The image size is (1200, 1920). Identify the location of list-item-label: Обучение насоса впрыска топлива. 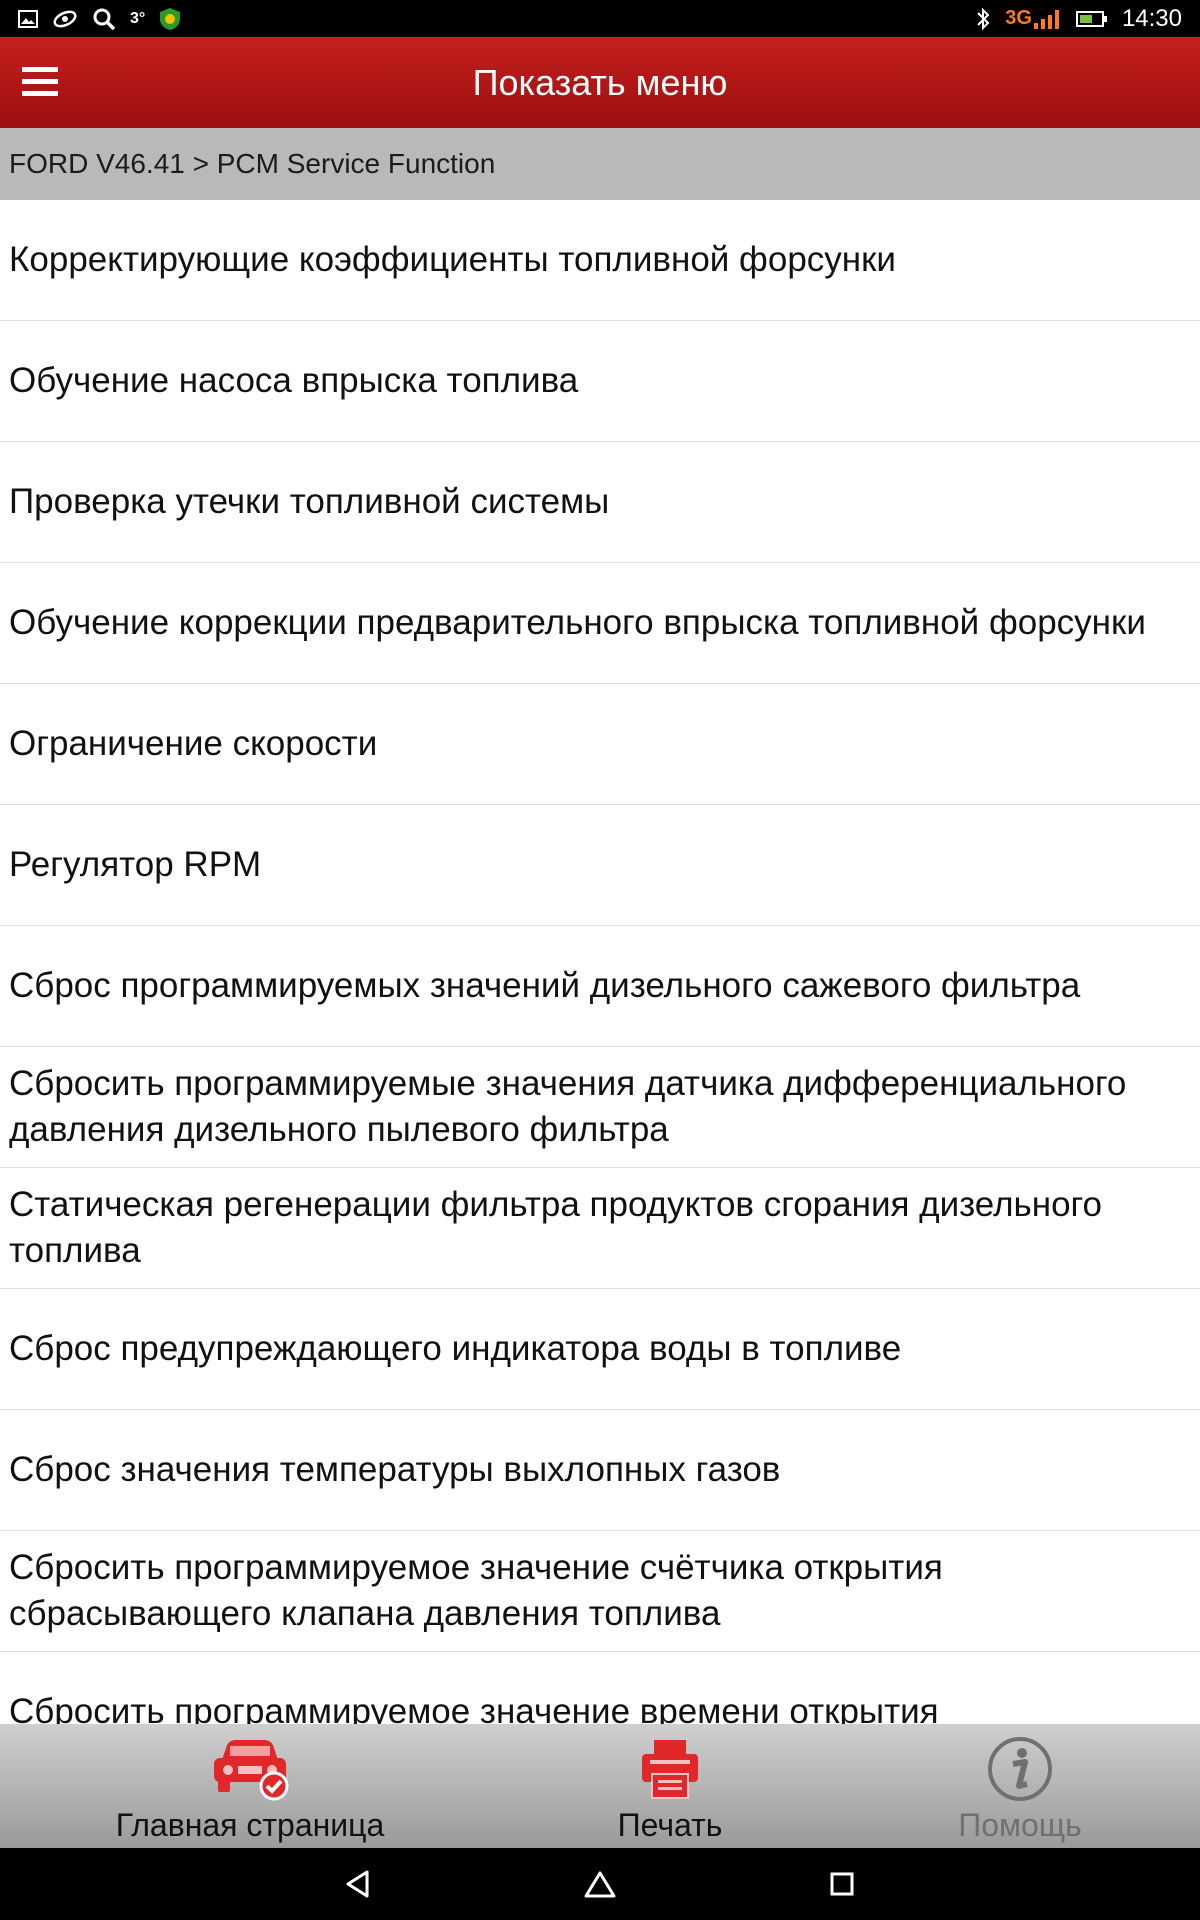
(294, 380).